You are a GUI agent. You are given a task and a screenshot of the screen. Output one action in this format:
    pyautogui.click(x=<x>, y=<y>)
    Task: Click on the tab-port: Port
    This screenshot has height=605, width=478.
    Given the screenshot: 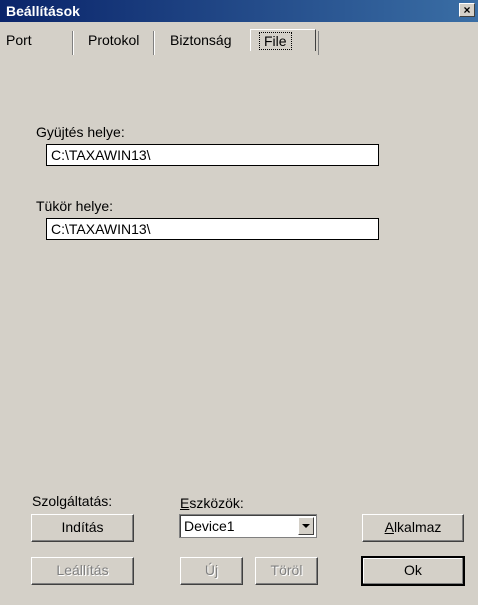 What is the action you would take?
    pyautogui.click(x=19, y=42)
    